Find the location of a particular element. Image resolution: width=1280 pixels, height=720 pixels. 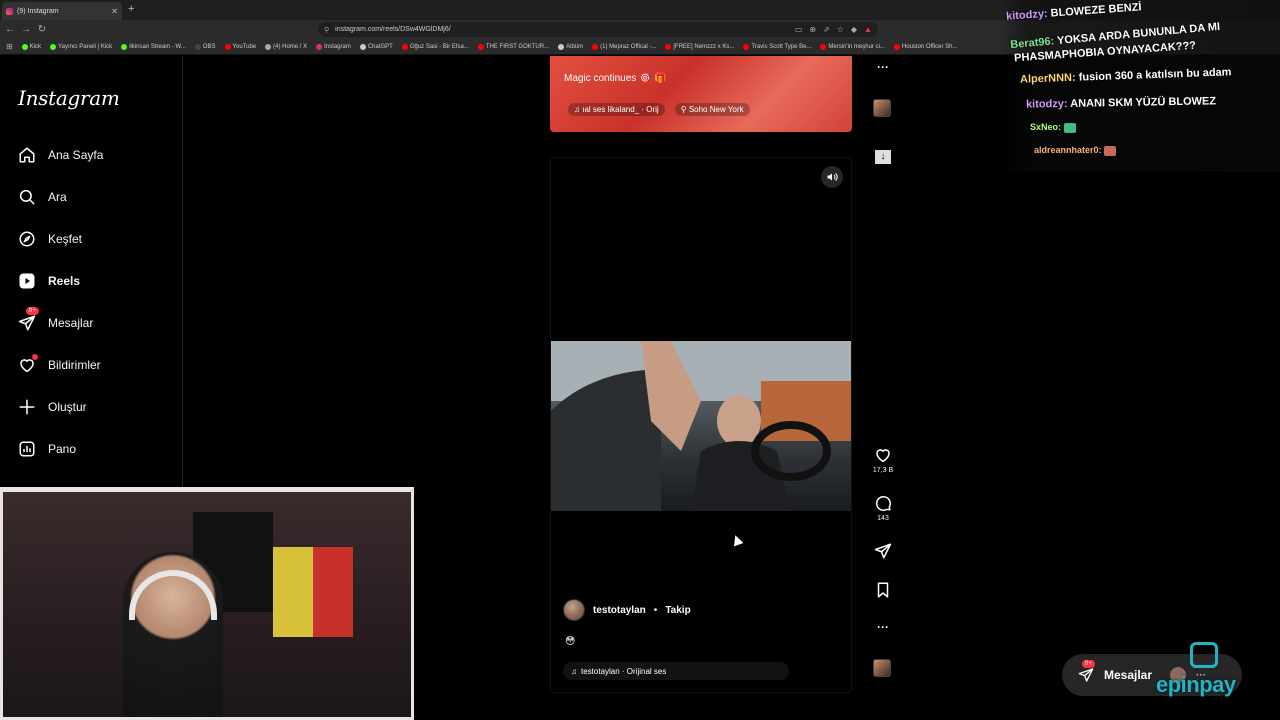

author-avatar is located at coordinates (574, 610).